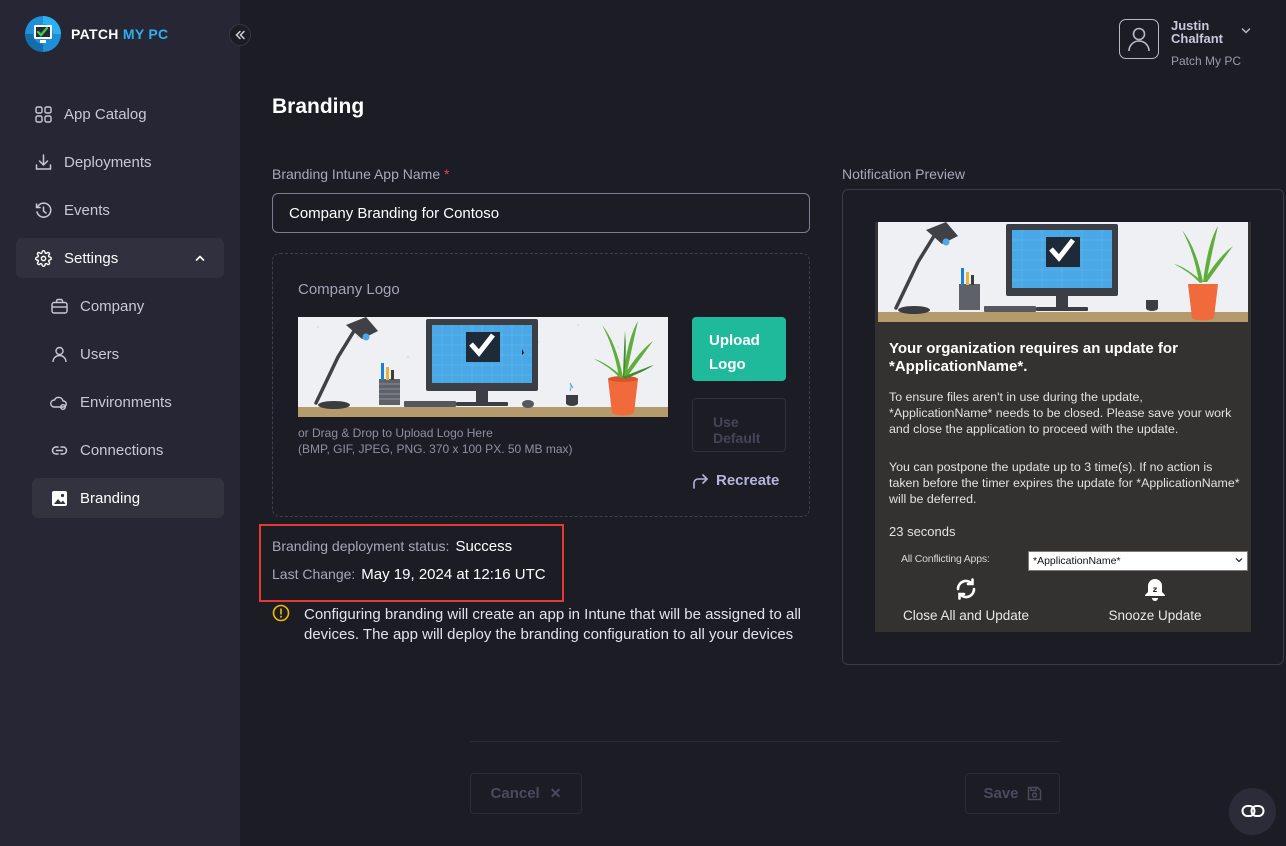  What do you see at coordinates (43, 210) in the screenshot?
I see `history-icon` at bounding box center [43, 210].